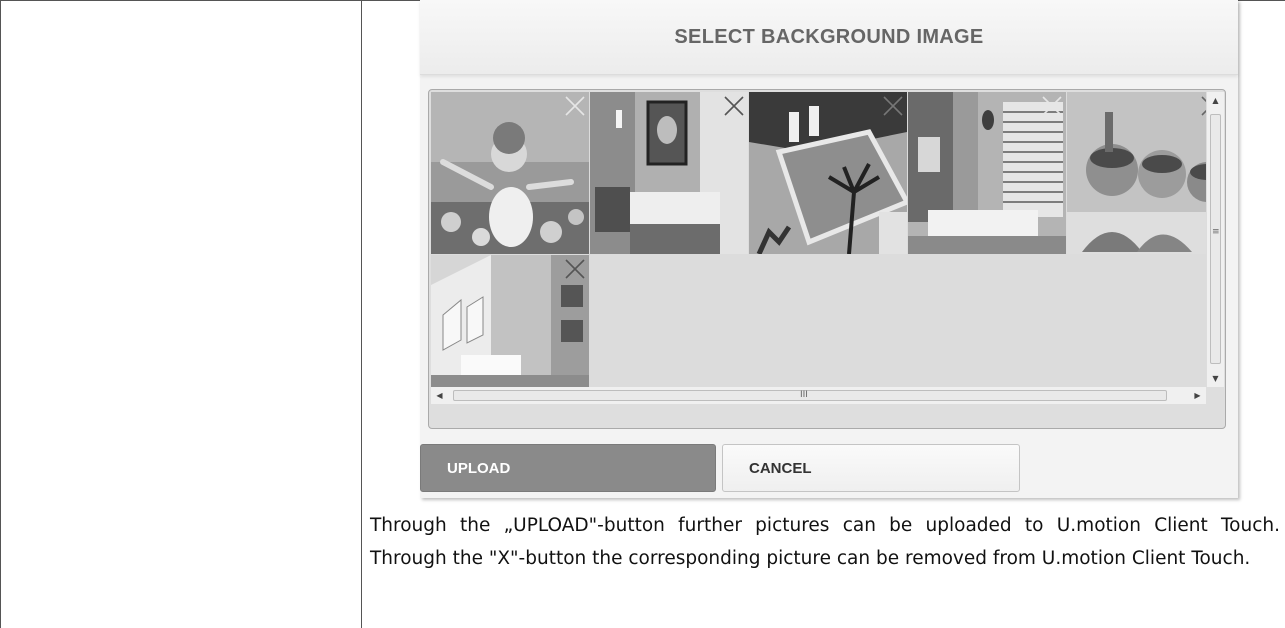 The width and height of the screenshot is (1285, 628). I want to click on scroll-grip-icon: III, so click(804, 395).